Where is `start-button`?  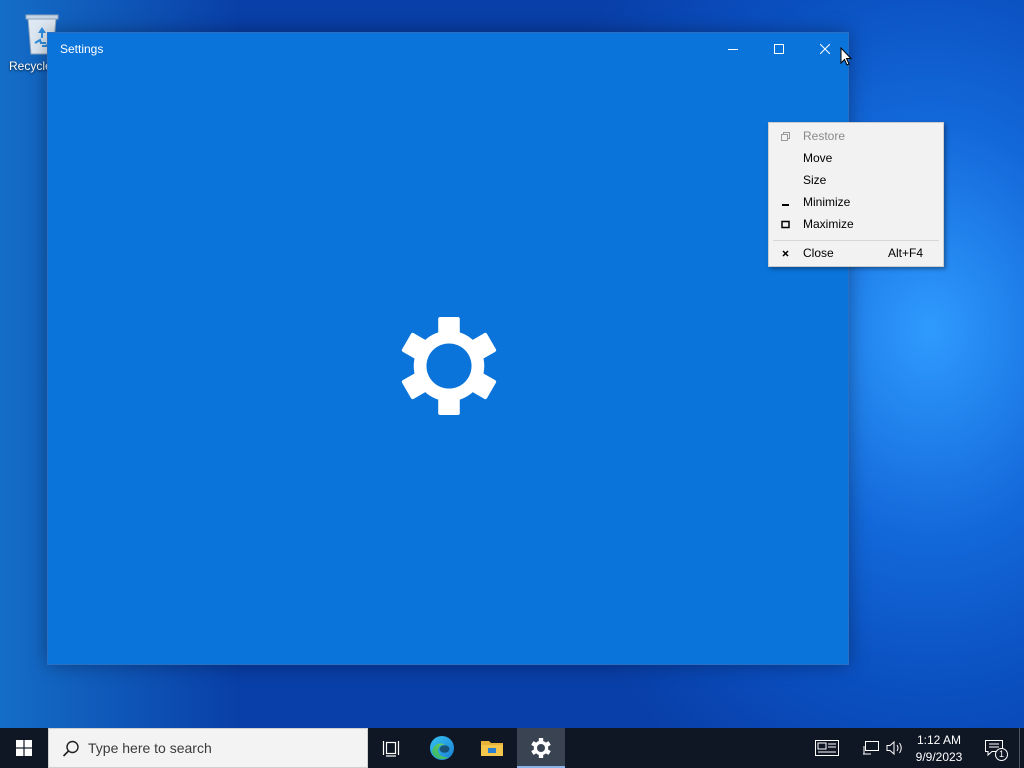 start-button is located at coordinates (24, 748).